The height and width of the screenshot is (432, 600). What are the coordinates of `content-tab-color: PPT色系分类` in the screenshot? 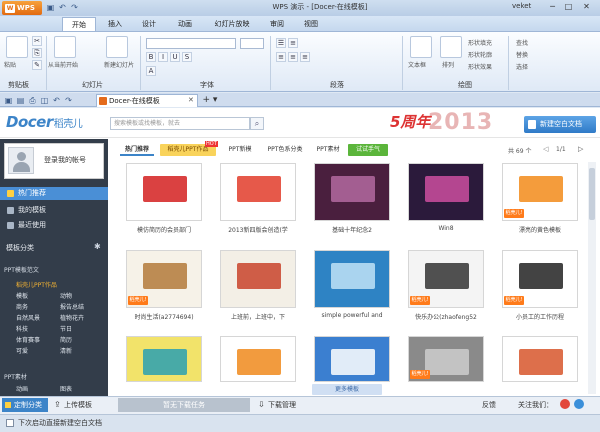 It's located at (285, 150).